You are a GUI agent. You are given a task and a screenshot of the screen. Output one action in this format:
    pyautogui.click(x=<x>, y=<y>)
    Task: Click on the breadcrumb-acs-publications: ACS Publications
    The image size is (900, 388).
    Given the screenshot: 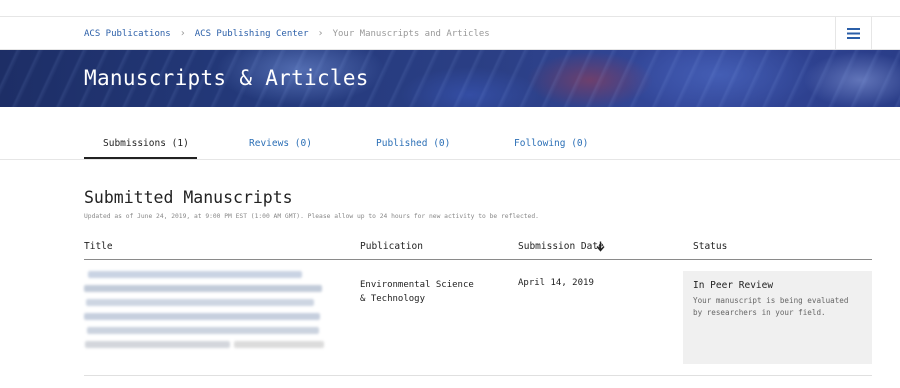 What is the action you would take?
    pyautogui.click(x=127, y=34)
    